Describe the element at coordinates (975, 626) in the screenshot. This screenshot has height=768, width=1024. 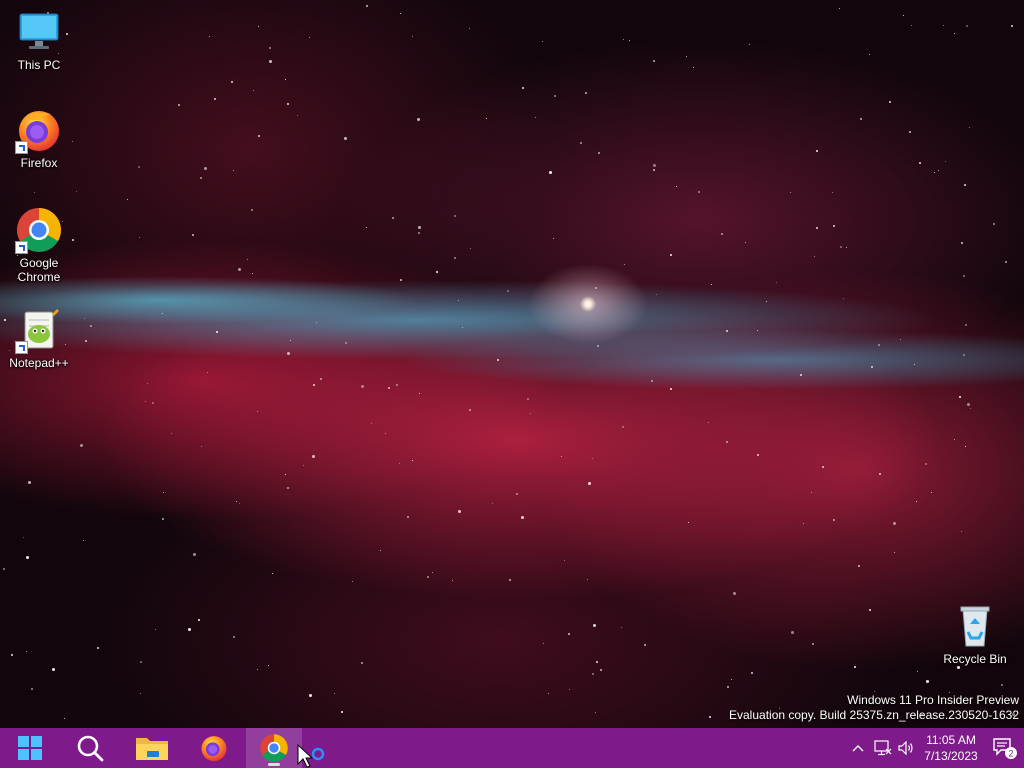
I see `recycle-bin-icon` at that location.